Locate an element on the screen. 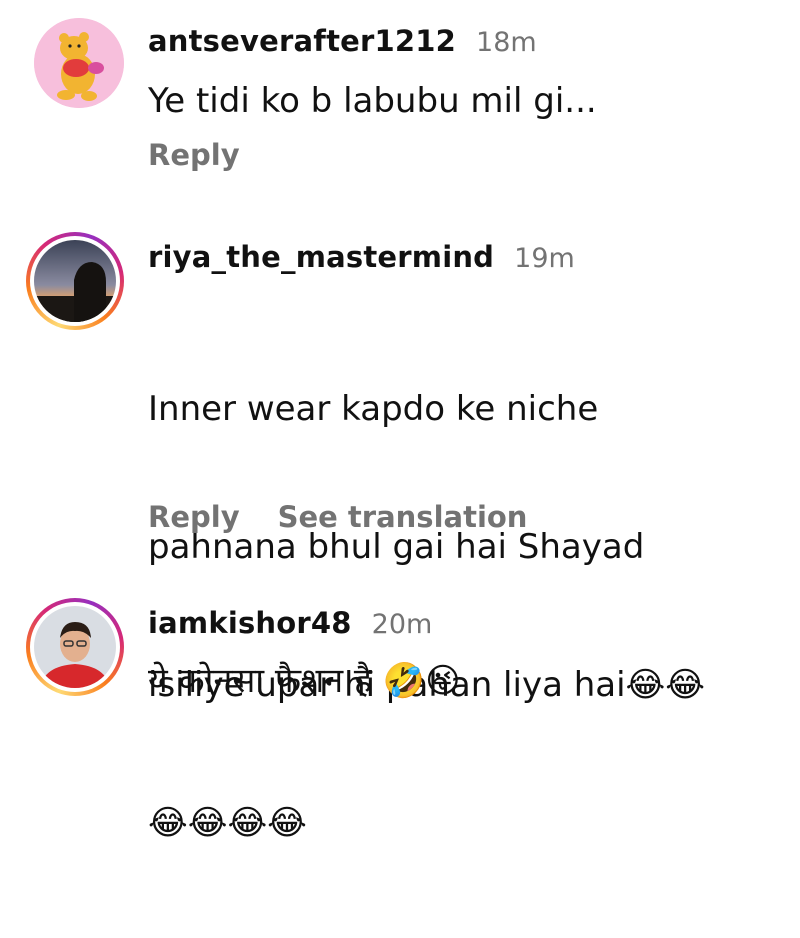  comment-text: ये कोनसा फैशन है 🤣😜 is located at coordinates (304, 681).